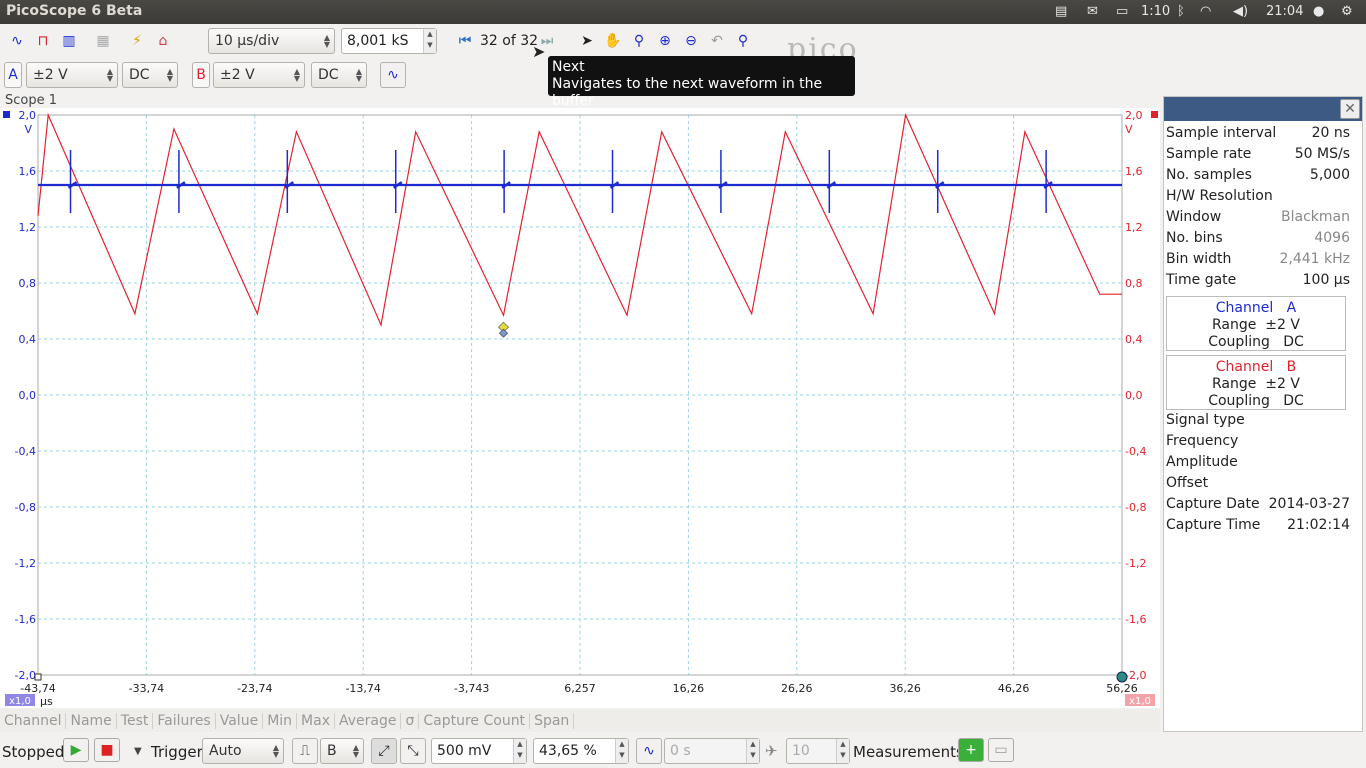 This screenshot has width=1366, height=768. What do you see at coordinates (225, 751) in the screenshot?
I see `trigger-mode-value: Auto` at bounding box center [225, 751].